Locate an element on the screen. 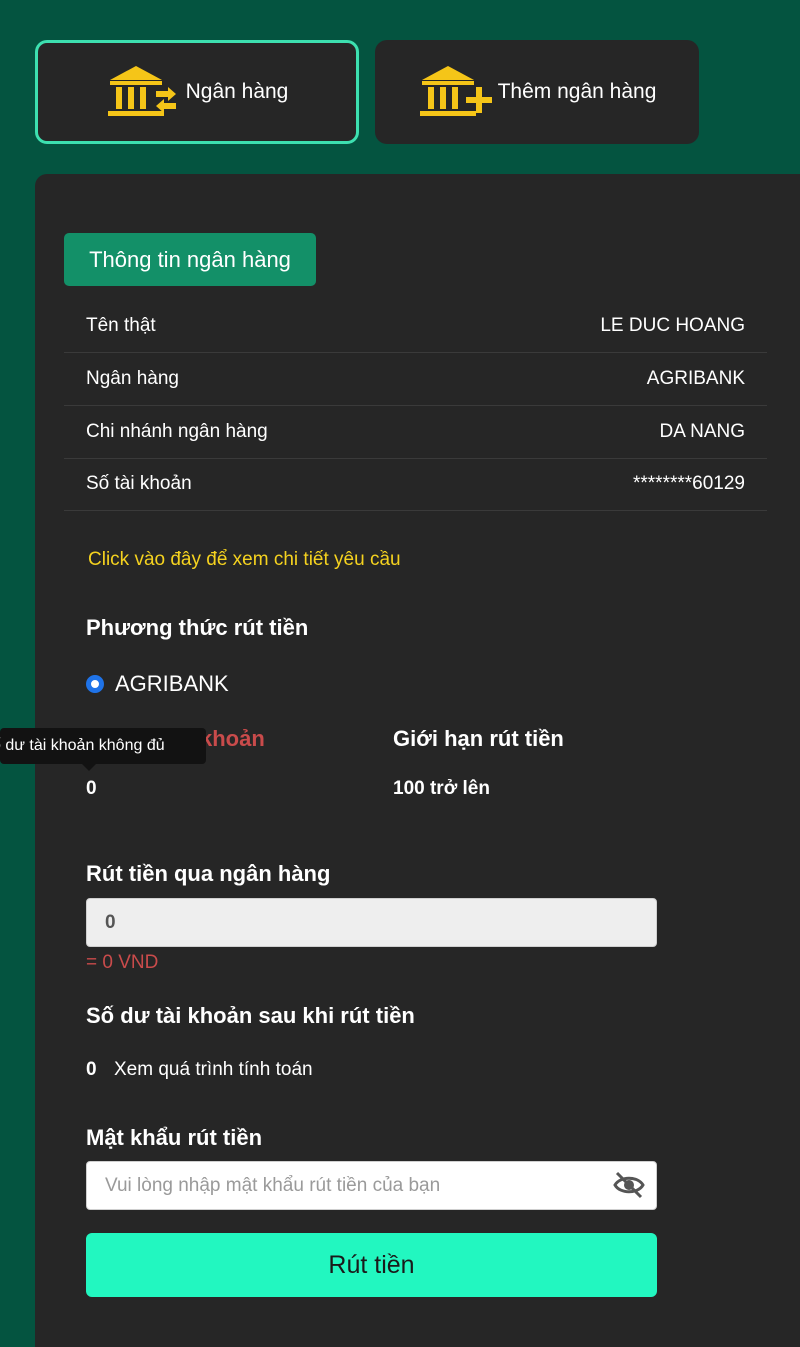 This screenshot has height=1347, width=800. withdraw-method-title: Phương thức rút tiền is located at coordinates (197, 627).